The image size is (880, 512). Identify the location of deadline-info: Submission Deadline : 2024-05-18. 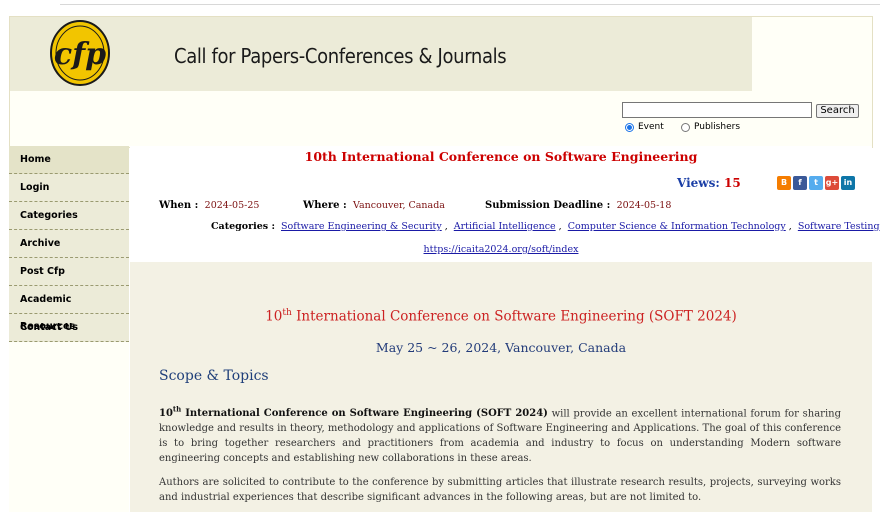
(578, 205).